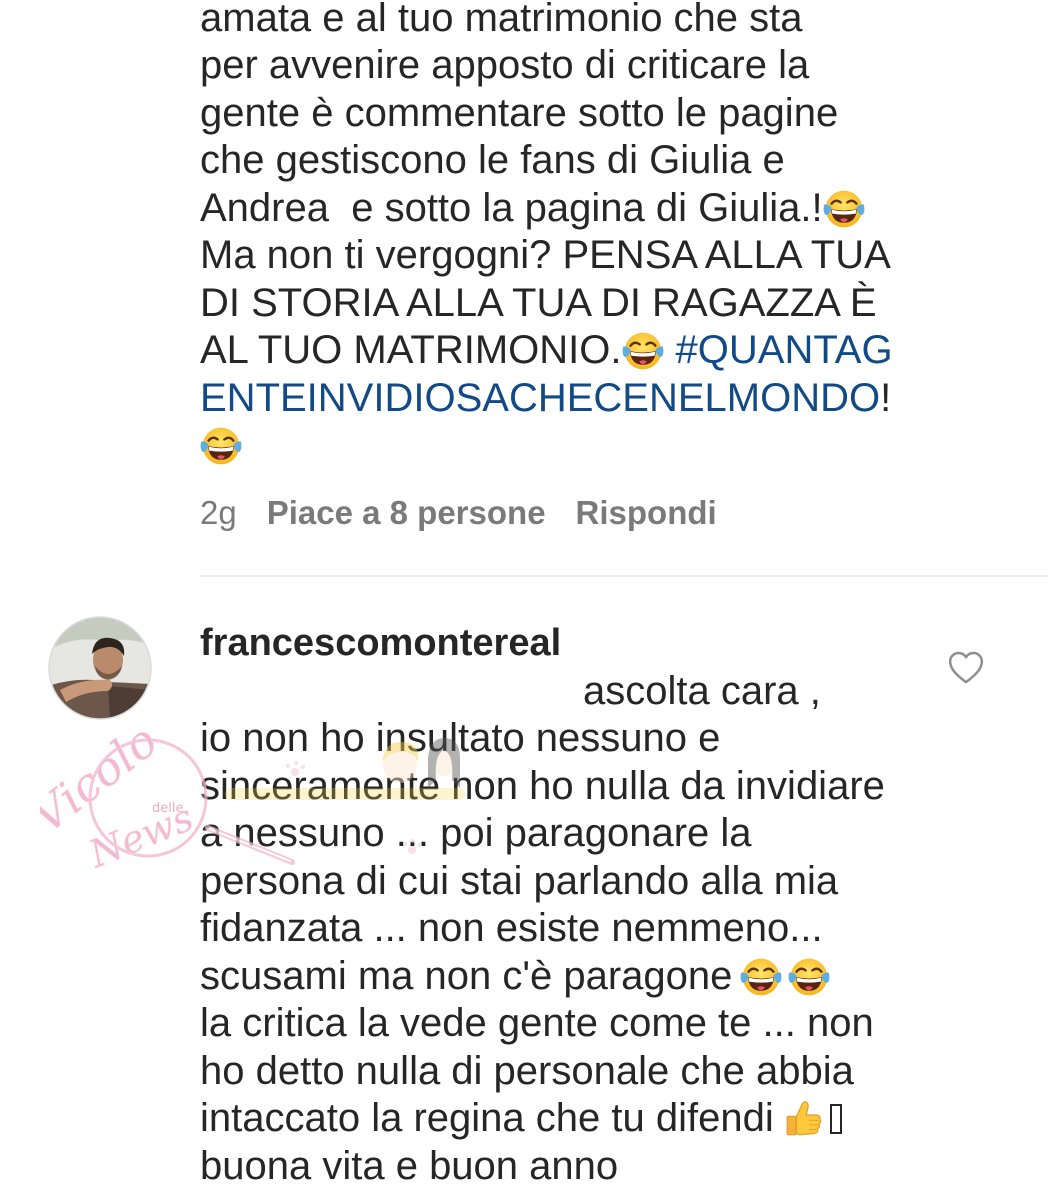 The height and width of the screenshot is (1200, 1048). What do you see at coordinates (519, 112) in the screenshot?
I see `comment-text-line: gente è commentare sotto le pagine` at bounding box center [519, 112].